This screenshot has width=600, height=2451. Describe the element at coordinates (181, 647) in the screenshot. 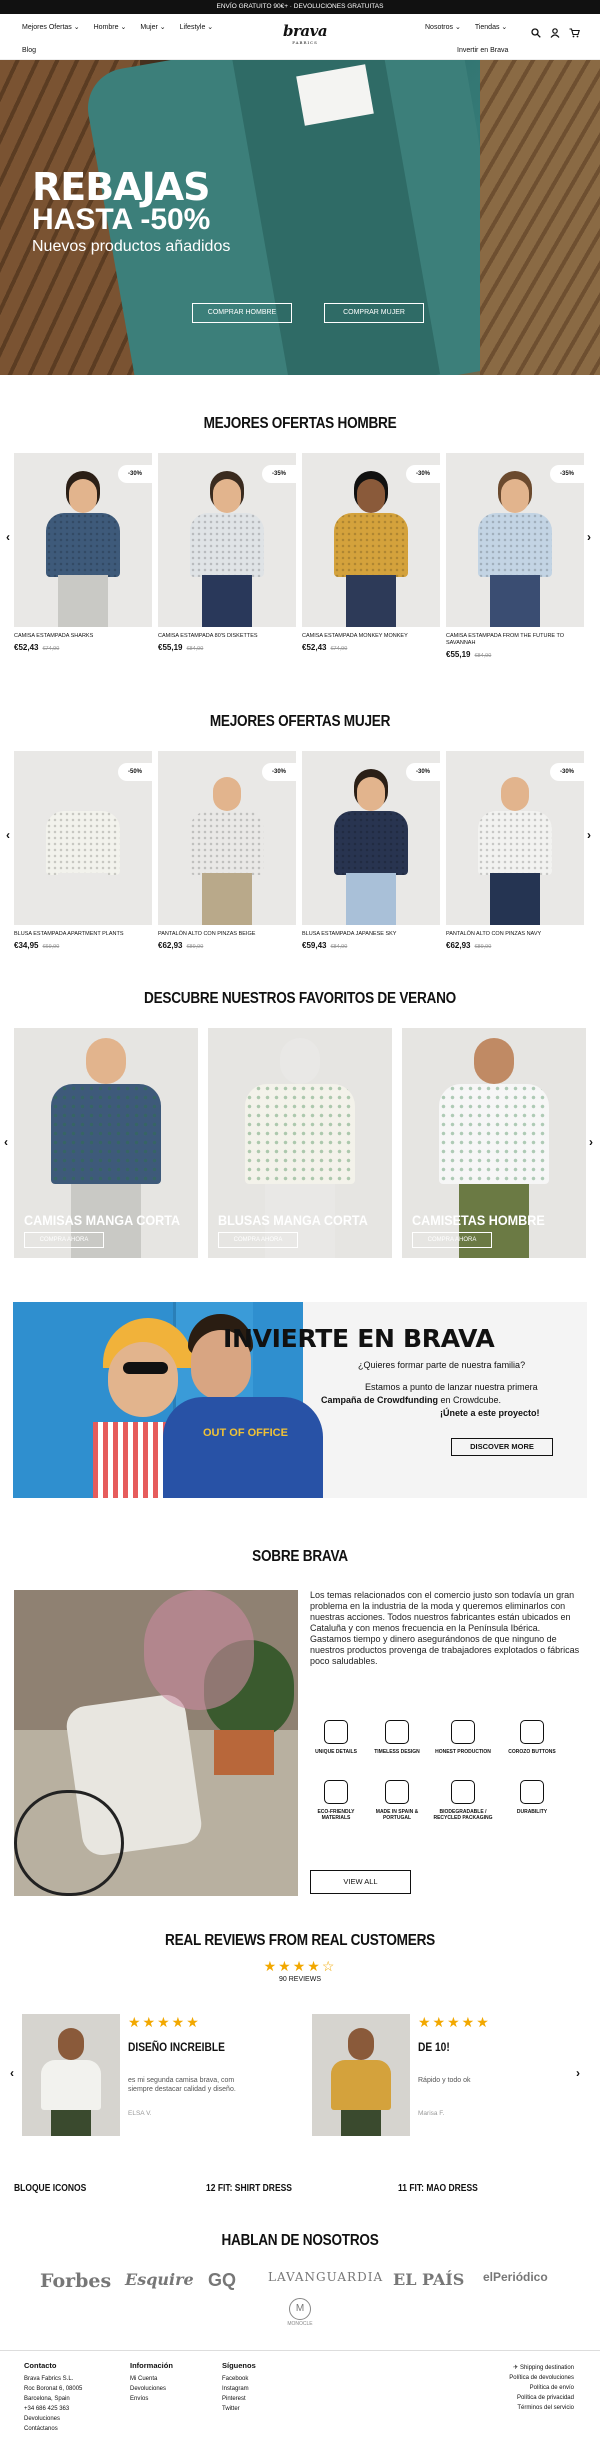

I see `product-price: €55,19 €84,90` at that location.